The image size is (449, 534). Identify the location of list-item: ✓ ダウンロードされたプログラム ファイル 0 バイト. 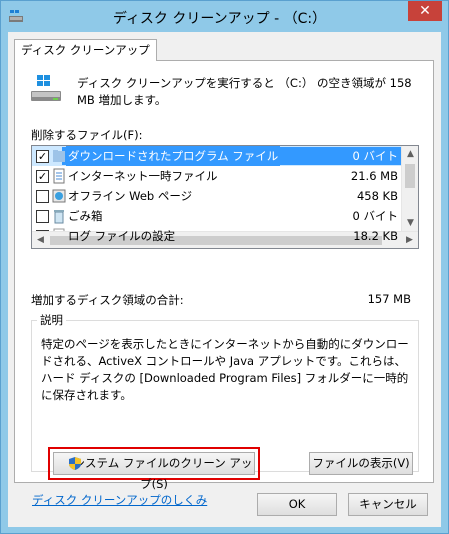
(217, 156).